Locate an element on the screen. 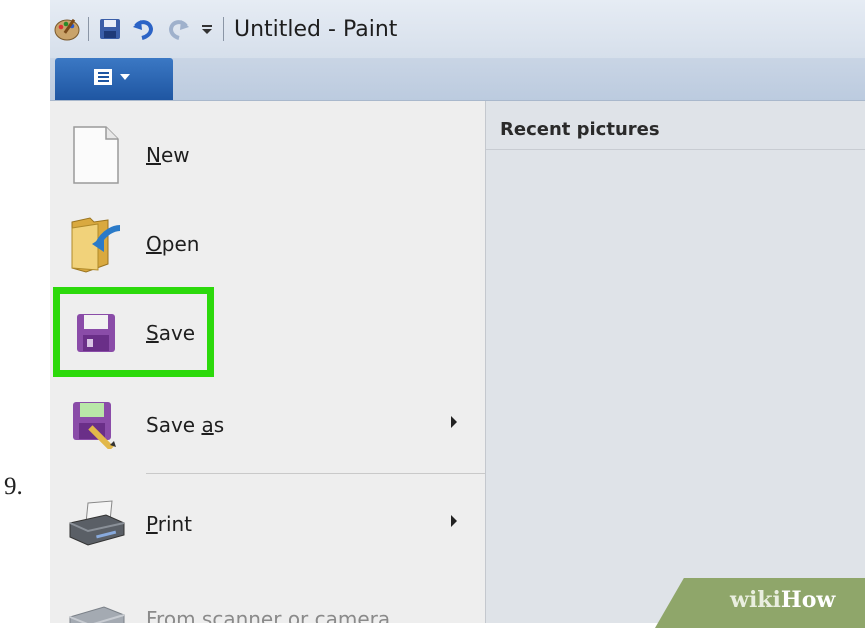  recent-divider is located at coordinates (675, 149).